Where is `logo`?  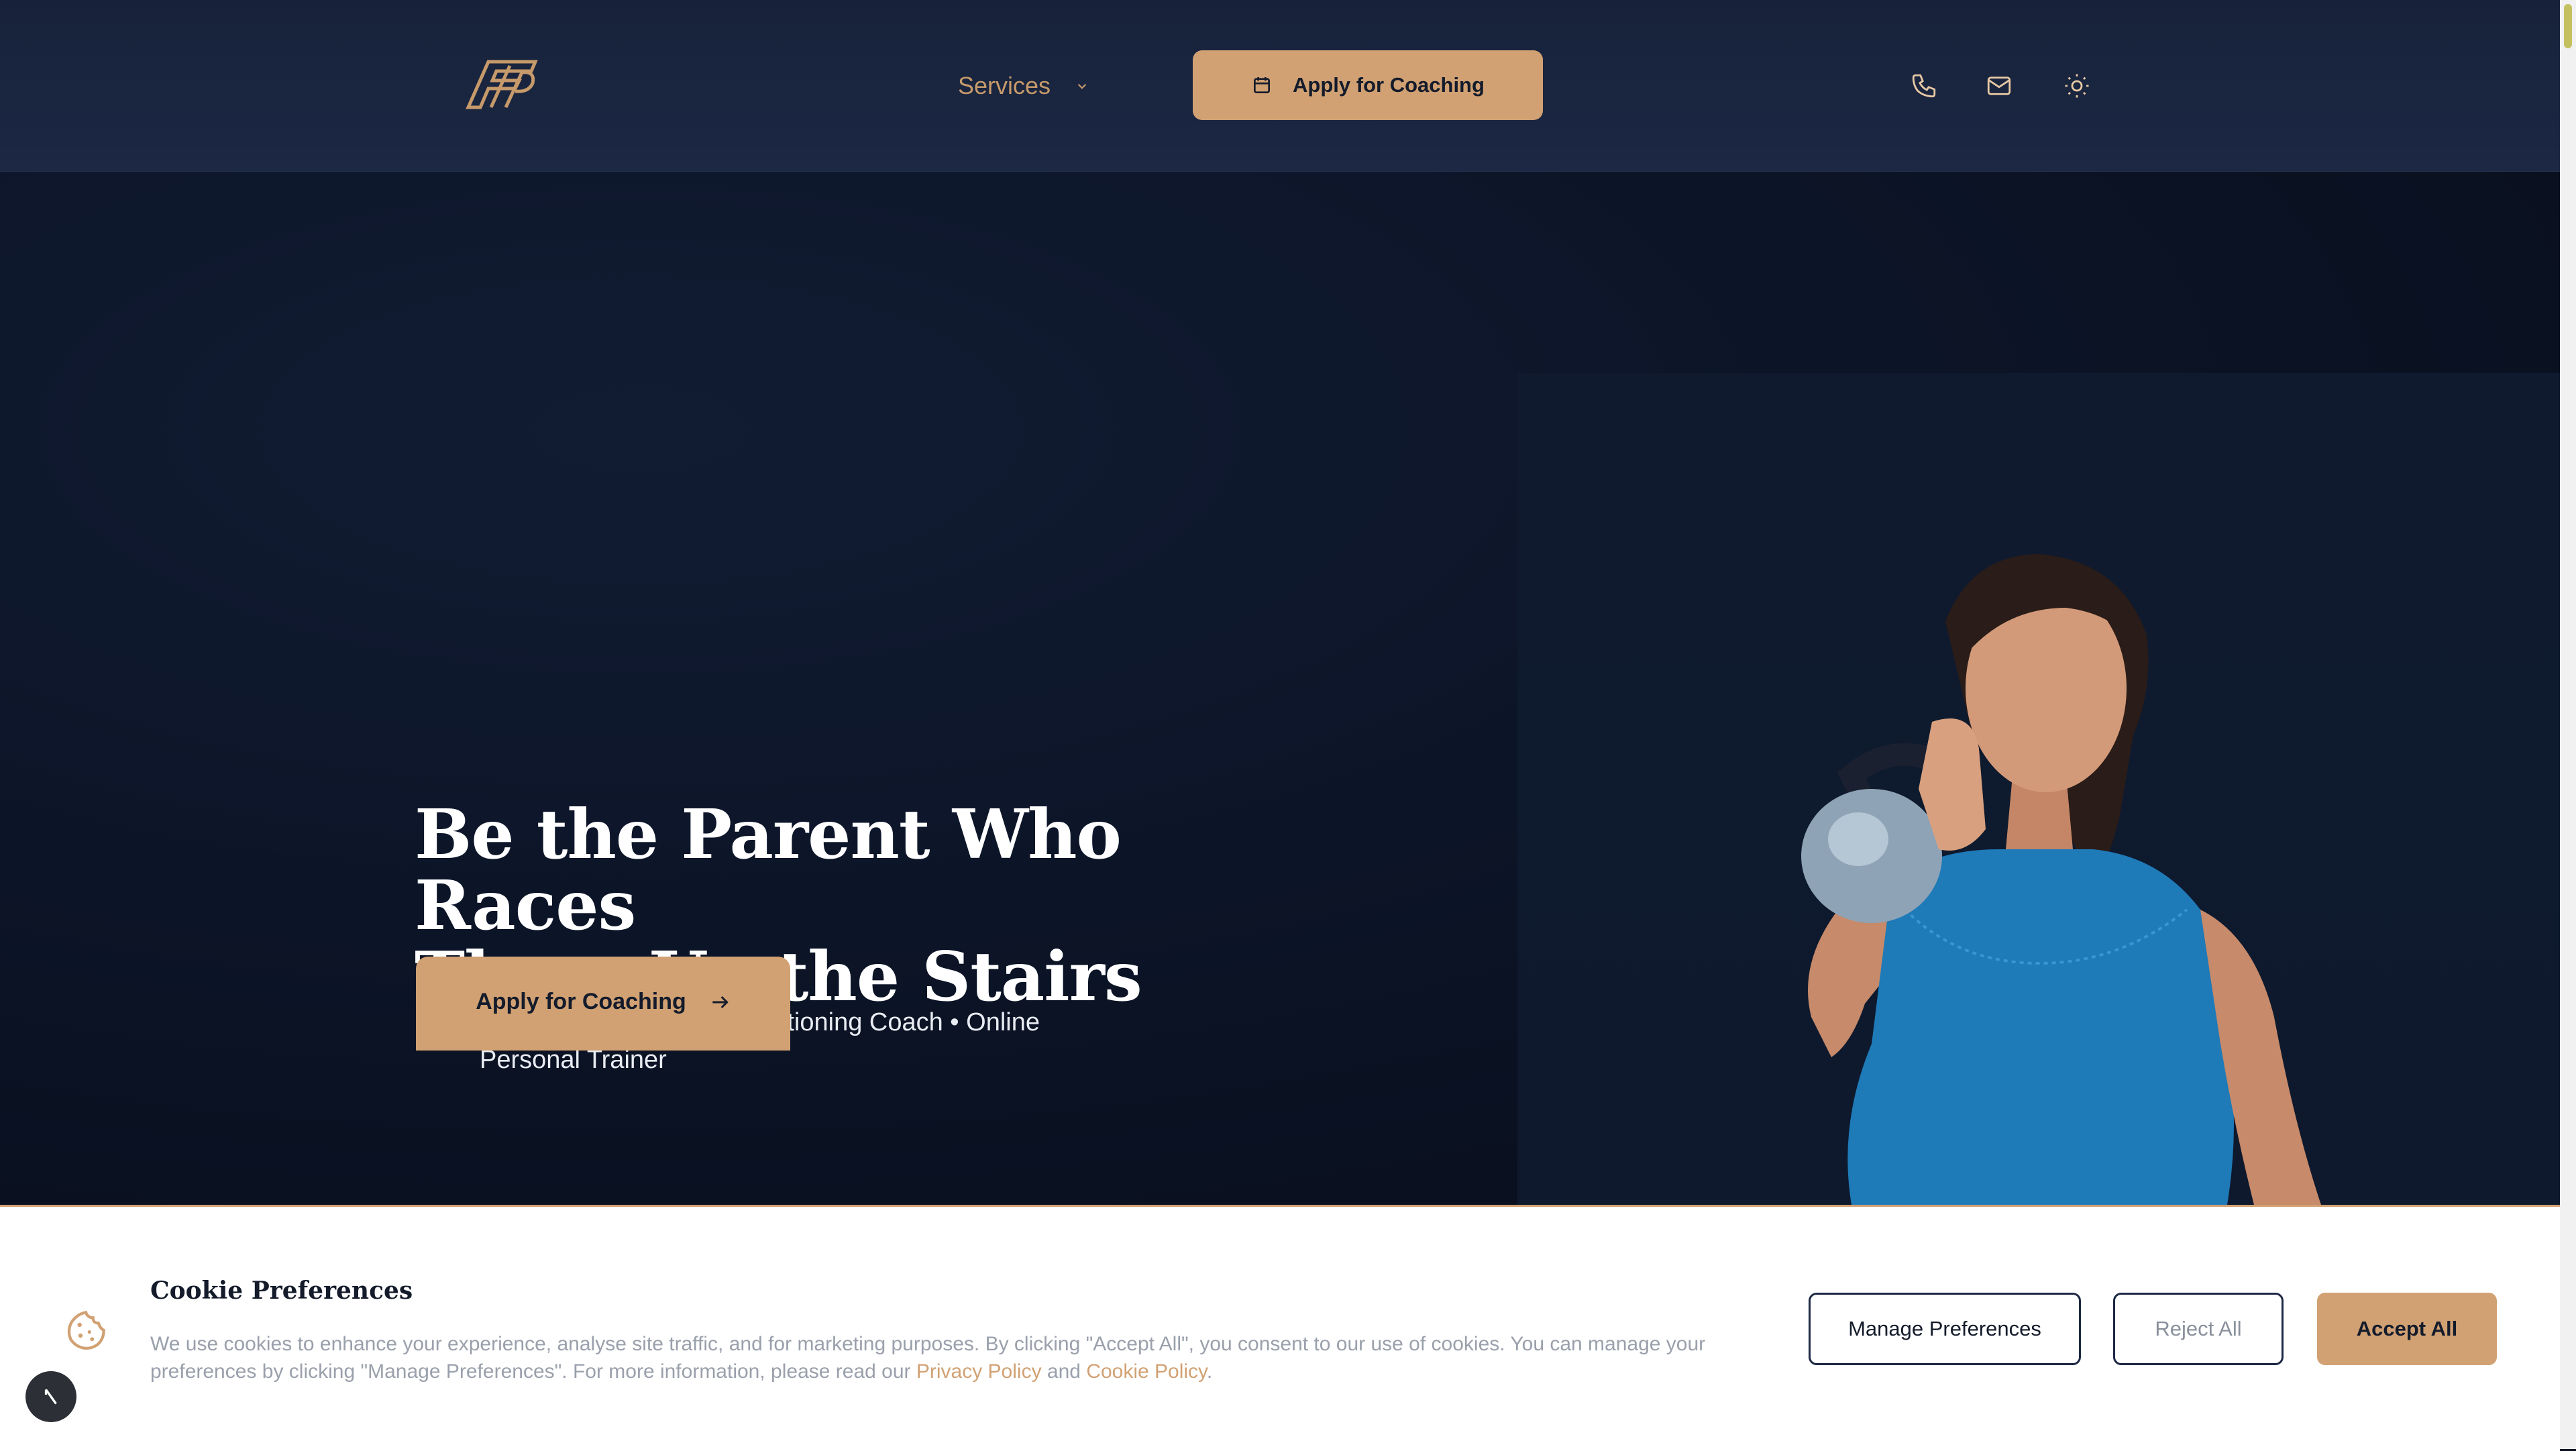 logo is located at coordinates (502, 81).